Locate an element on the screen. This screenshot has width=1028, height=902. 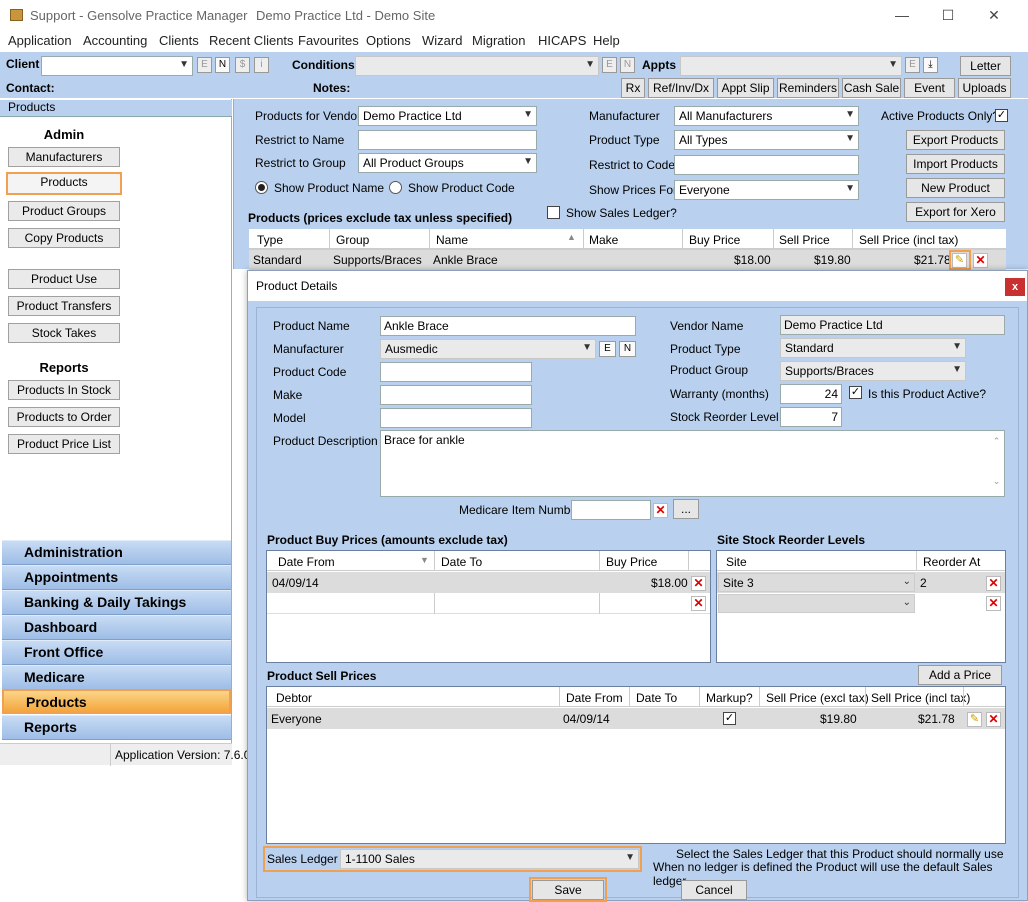
cancel-button: Cancel is located at coordinates (714, 890).